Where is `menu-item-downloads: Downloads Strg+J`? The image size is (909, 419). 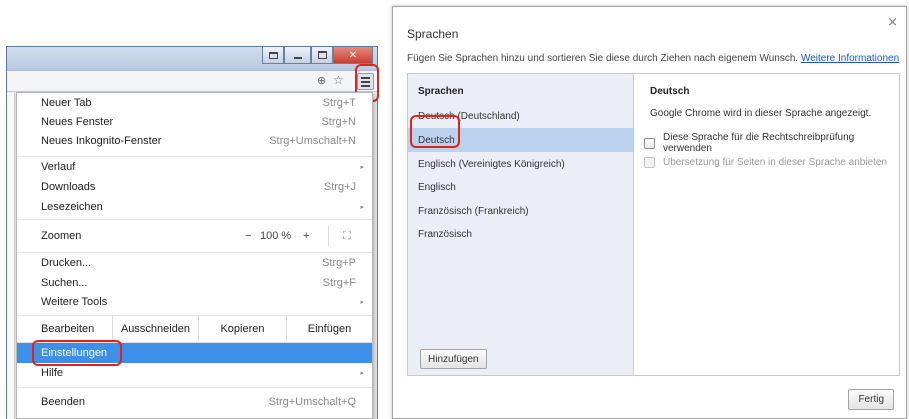 menu-item-downloads: Downloads Strg+J is located at coordinates (194, 187).